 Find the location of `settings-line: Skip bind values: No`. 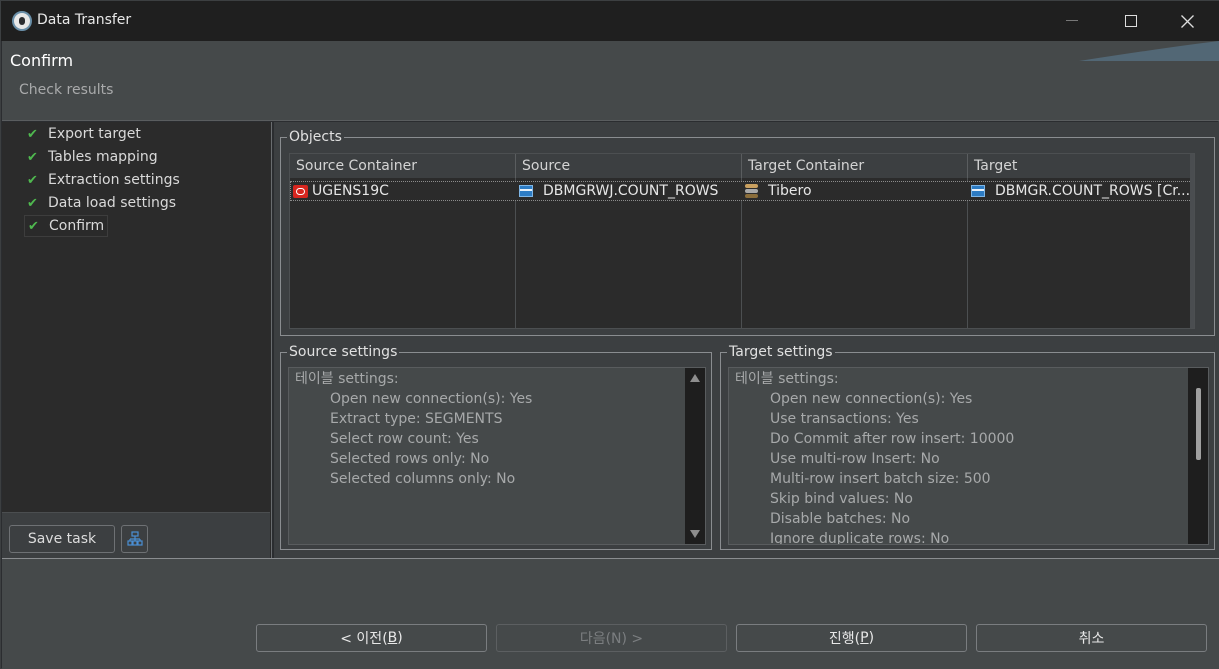

settings-line: Skip bind values: No is located at coordinates (841, 499).